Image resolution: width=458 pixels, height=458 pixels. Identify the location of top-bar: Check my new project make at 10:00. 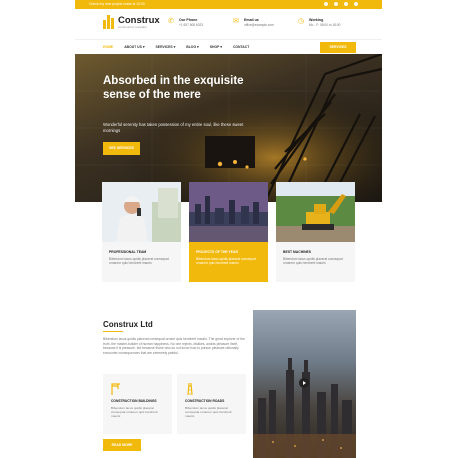
(228, 4).